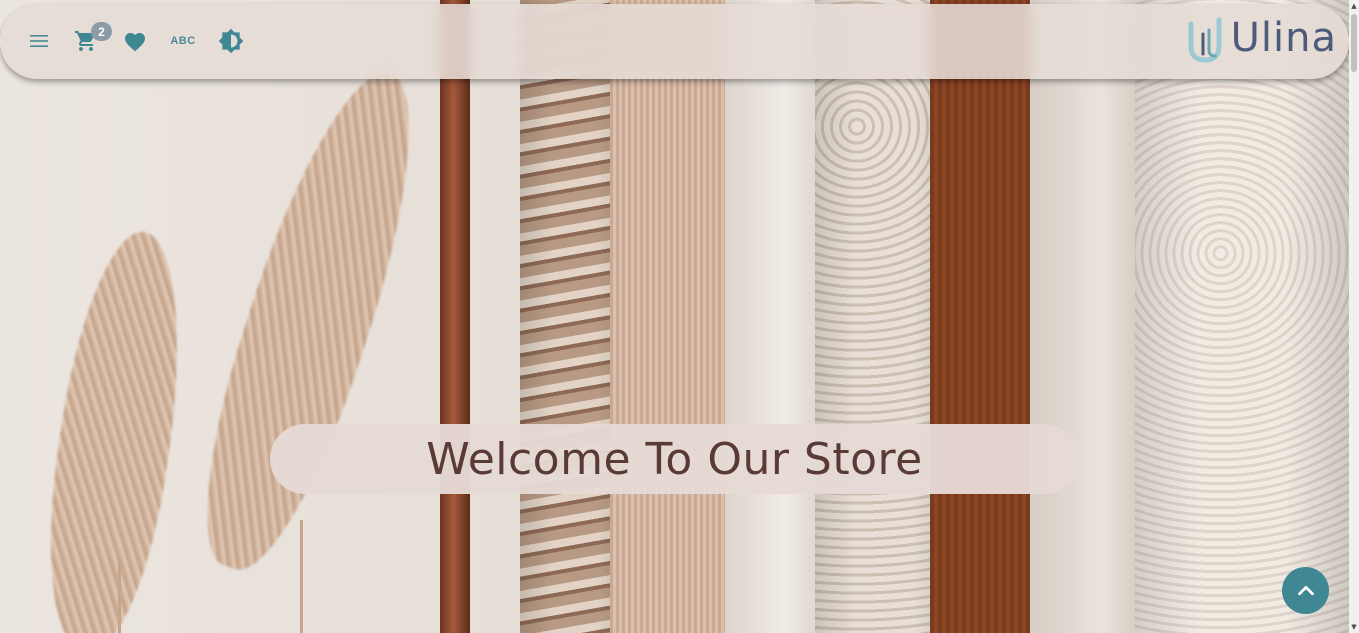 Image resolution: width=1359 pixels, height=633 pixels. I want to click on pampas-grass-decoration, so click(115, 428).